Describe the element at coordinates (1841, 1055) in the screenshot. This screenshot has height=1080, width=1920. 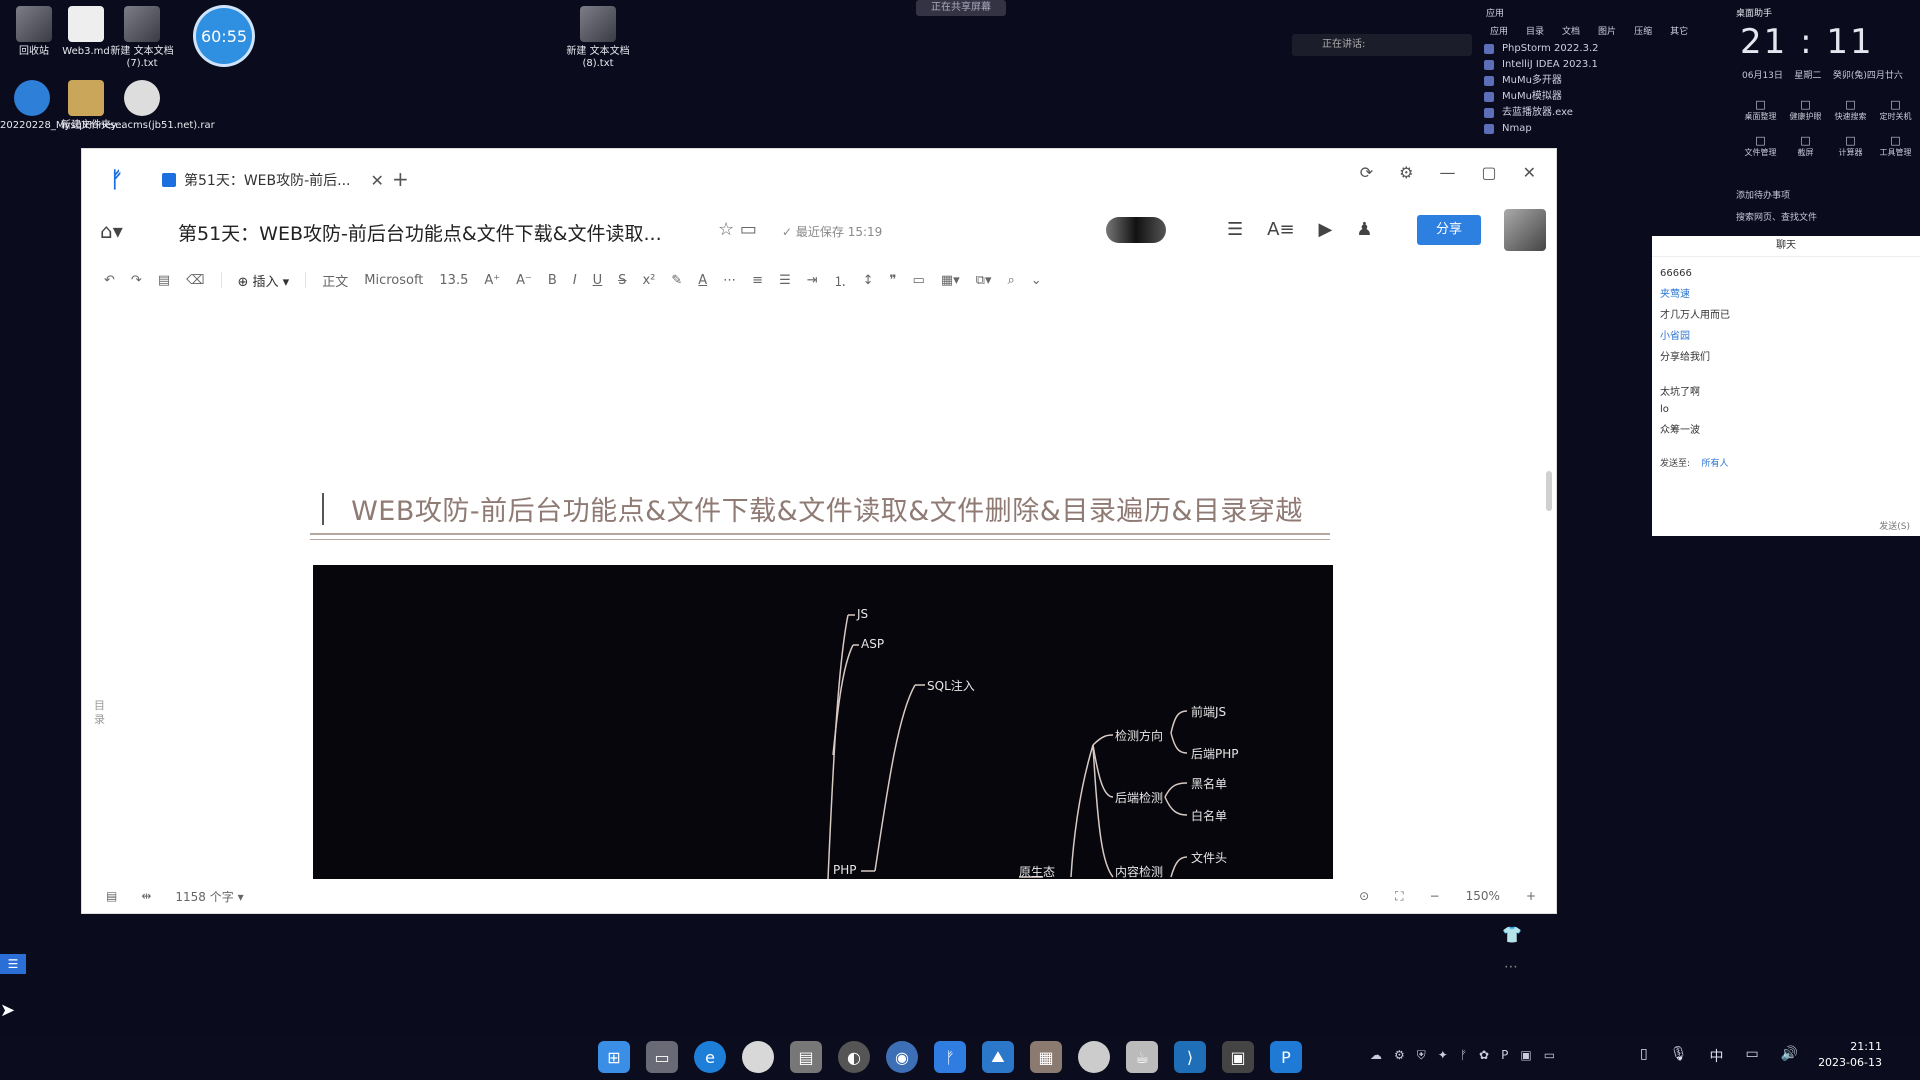
I see `taskbar-clock: 21:11 2023-06-13` at that location.